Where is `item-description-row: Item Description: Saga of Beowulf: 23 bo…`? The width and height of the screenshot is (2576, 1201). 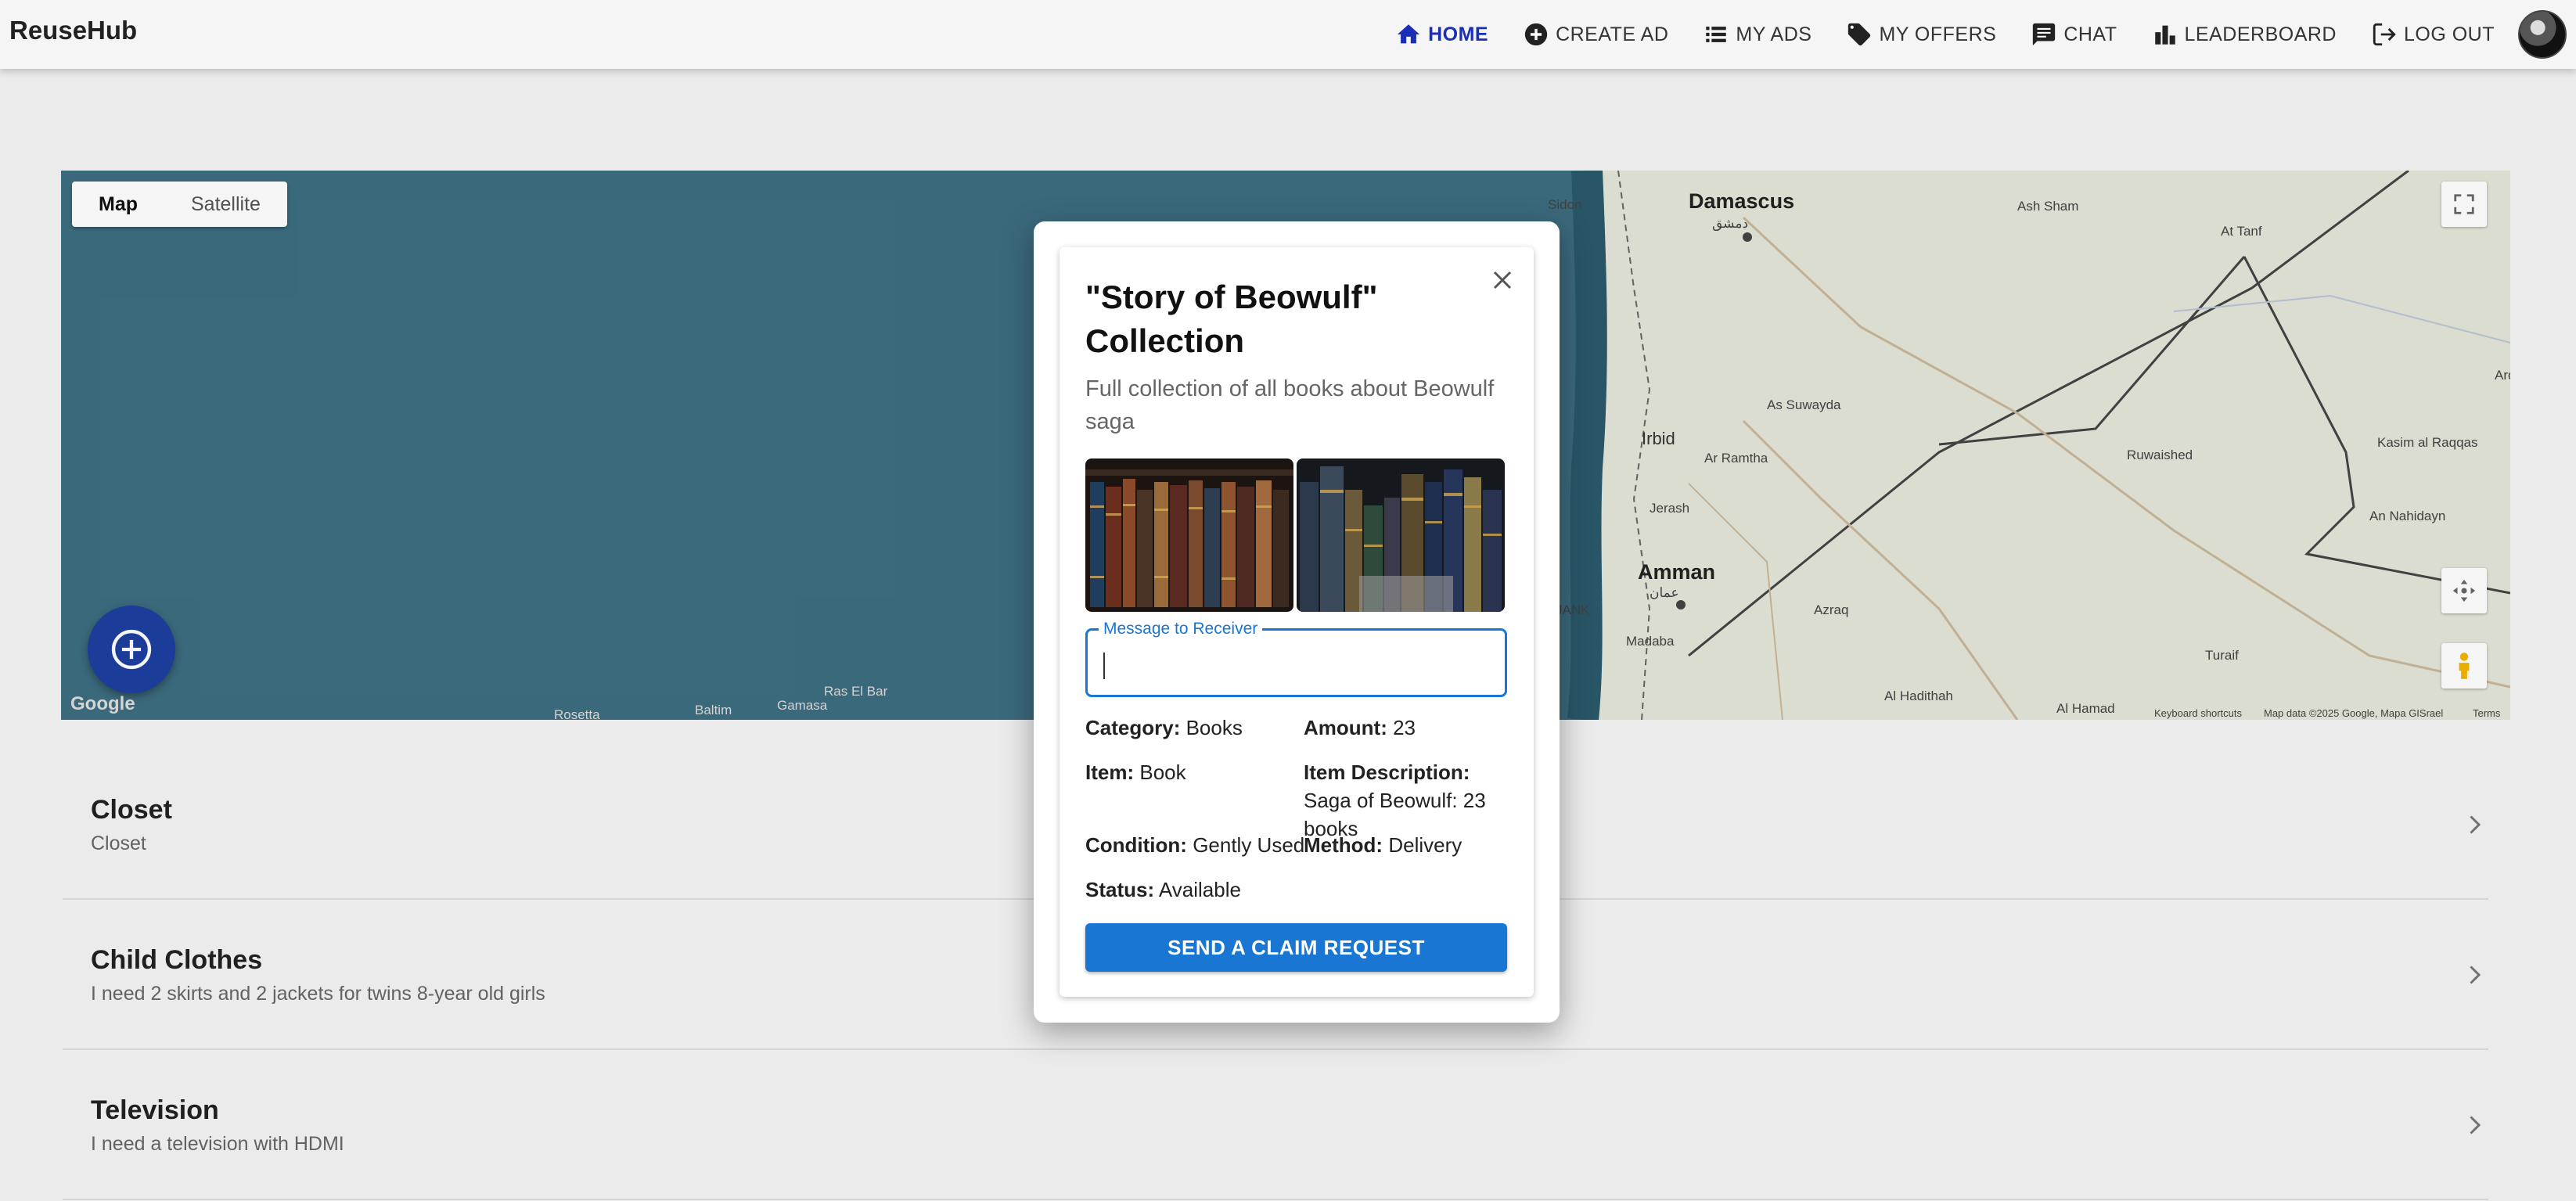
item-description-row: Item Description: Saga of Beowulf: 23 bo… is located at coordinates (1410, 800).